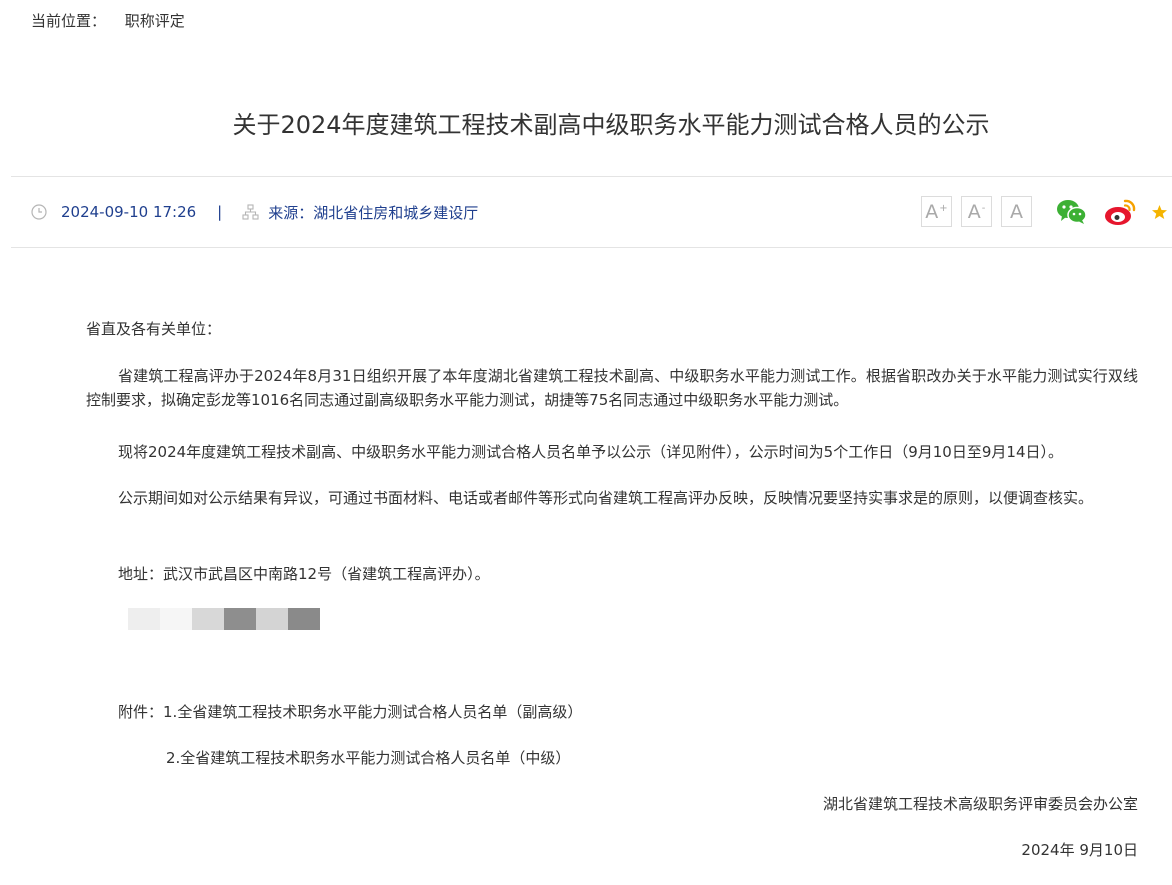 This screenshot has width=1172, height=885. What do you see at coordinates (1072, 212) in the screenshot?
I see `wechat-icon` at bounding box center [1072, 212].